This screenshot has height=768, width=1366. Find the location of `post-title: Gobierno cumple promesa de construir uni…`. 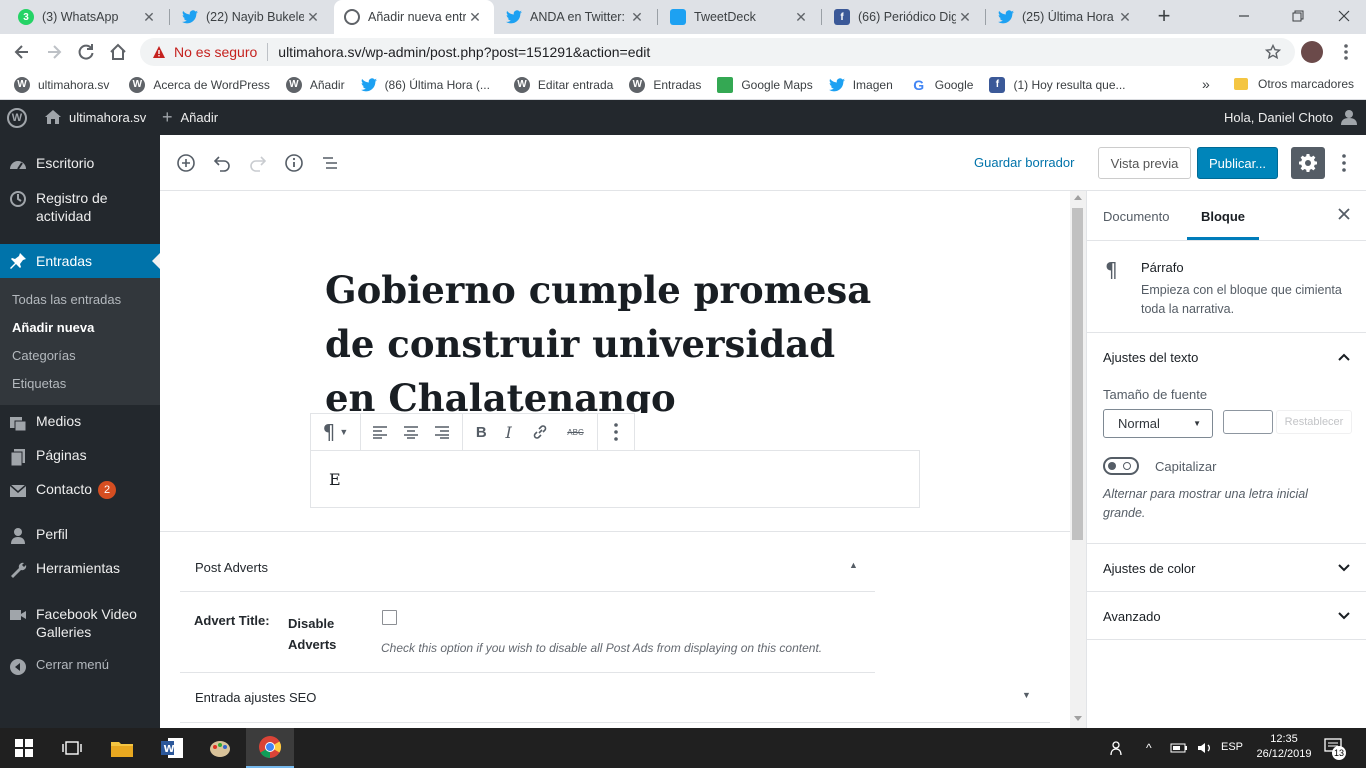

post-title: Gobierno cumple promesa de construir uni… is located at coordinates (610, 338).